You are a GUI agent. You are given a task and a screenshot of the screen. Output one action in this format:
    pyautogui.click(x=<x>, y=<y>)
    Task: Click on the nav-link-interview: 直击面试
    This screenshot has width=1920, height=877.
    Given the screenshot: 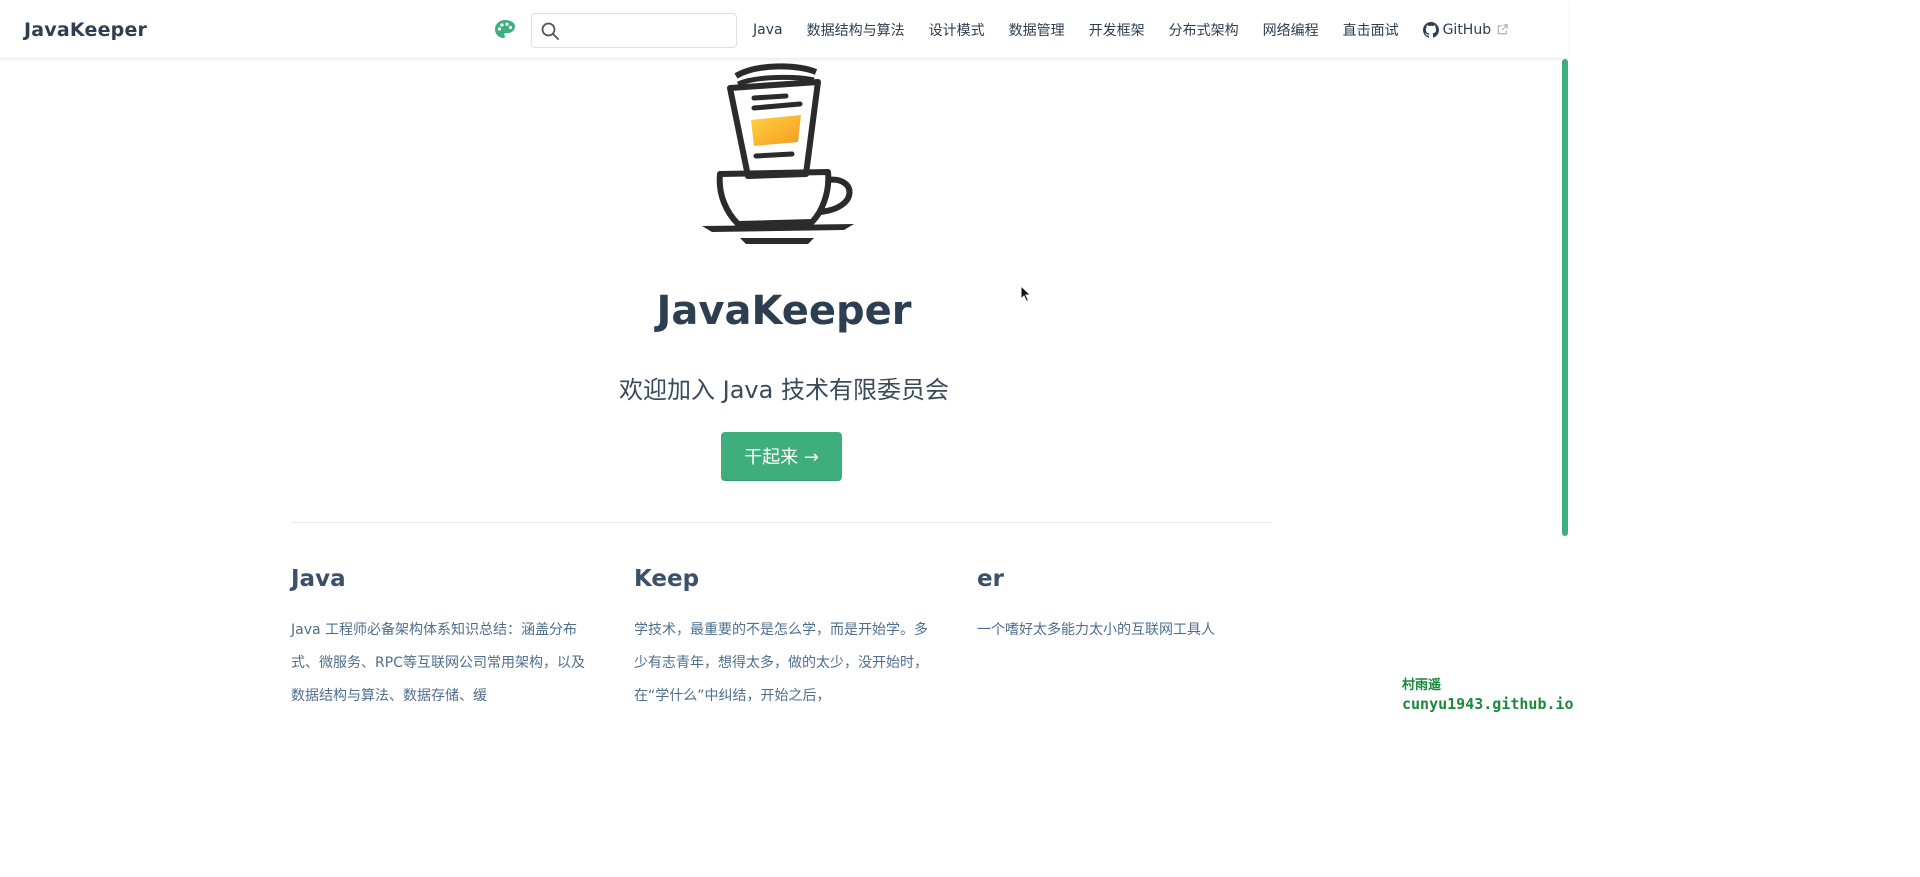 What is the action you would take?
    pyautogui.click(x=1371, y=30)
    